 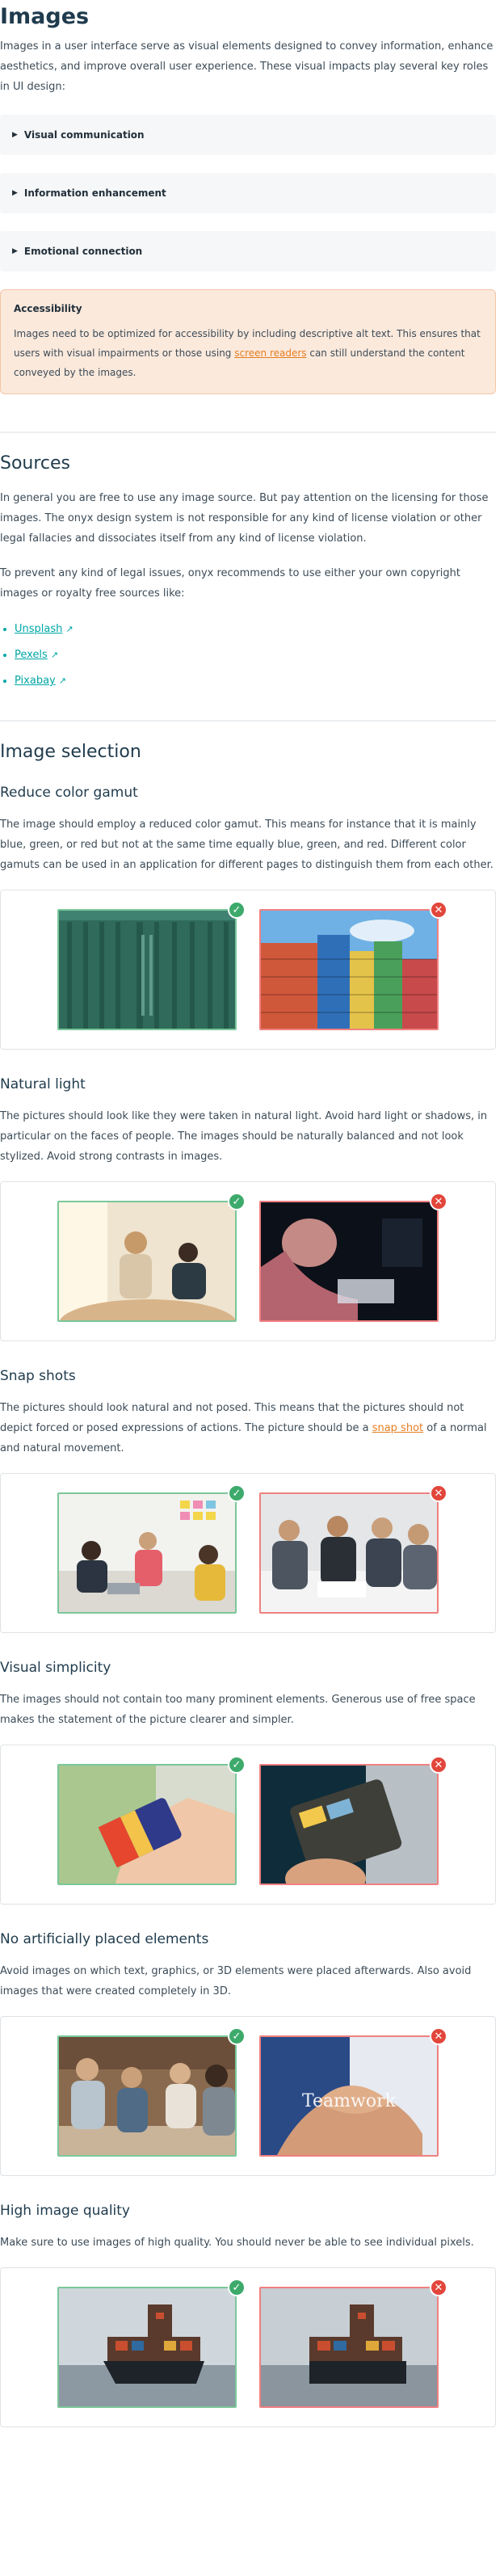 I want to click on details-emotional-connection: ▶ Emotional connection, so click(x=248, y=251).